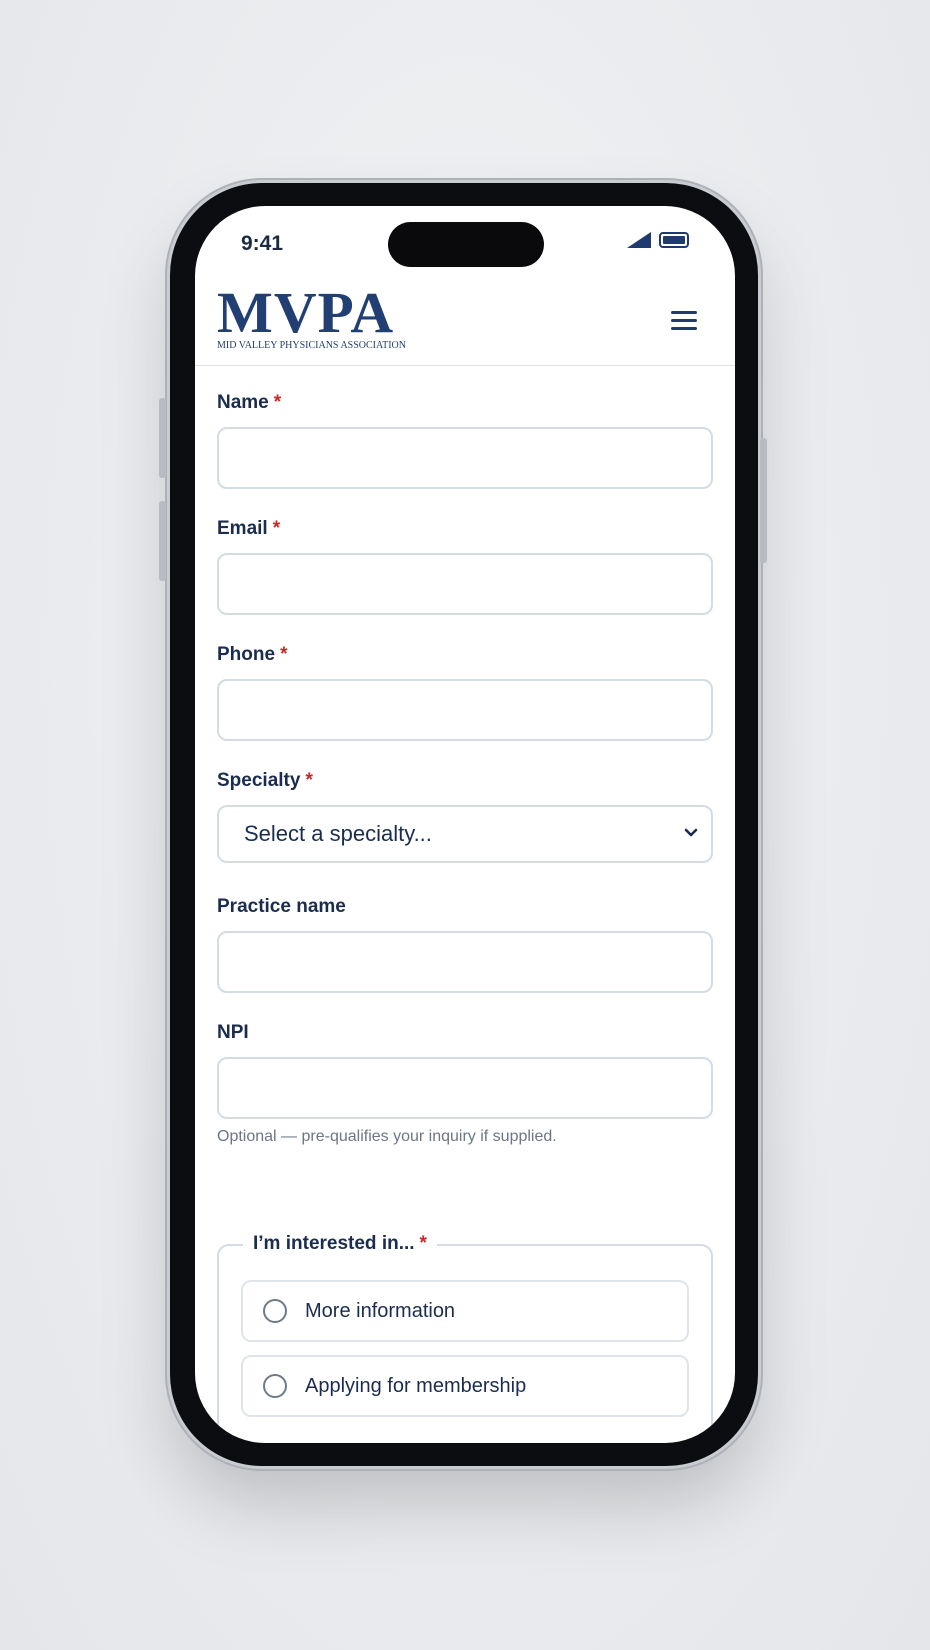 This screenshot has height=1650, width=930. I want to click on practice-name-input, so click(465, 962).